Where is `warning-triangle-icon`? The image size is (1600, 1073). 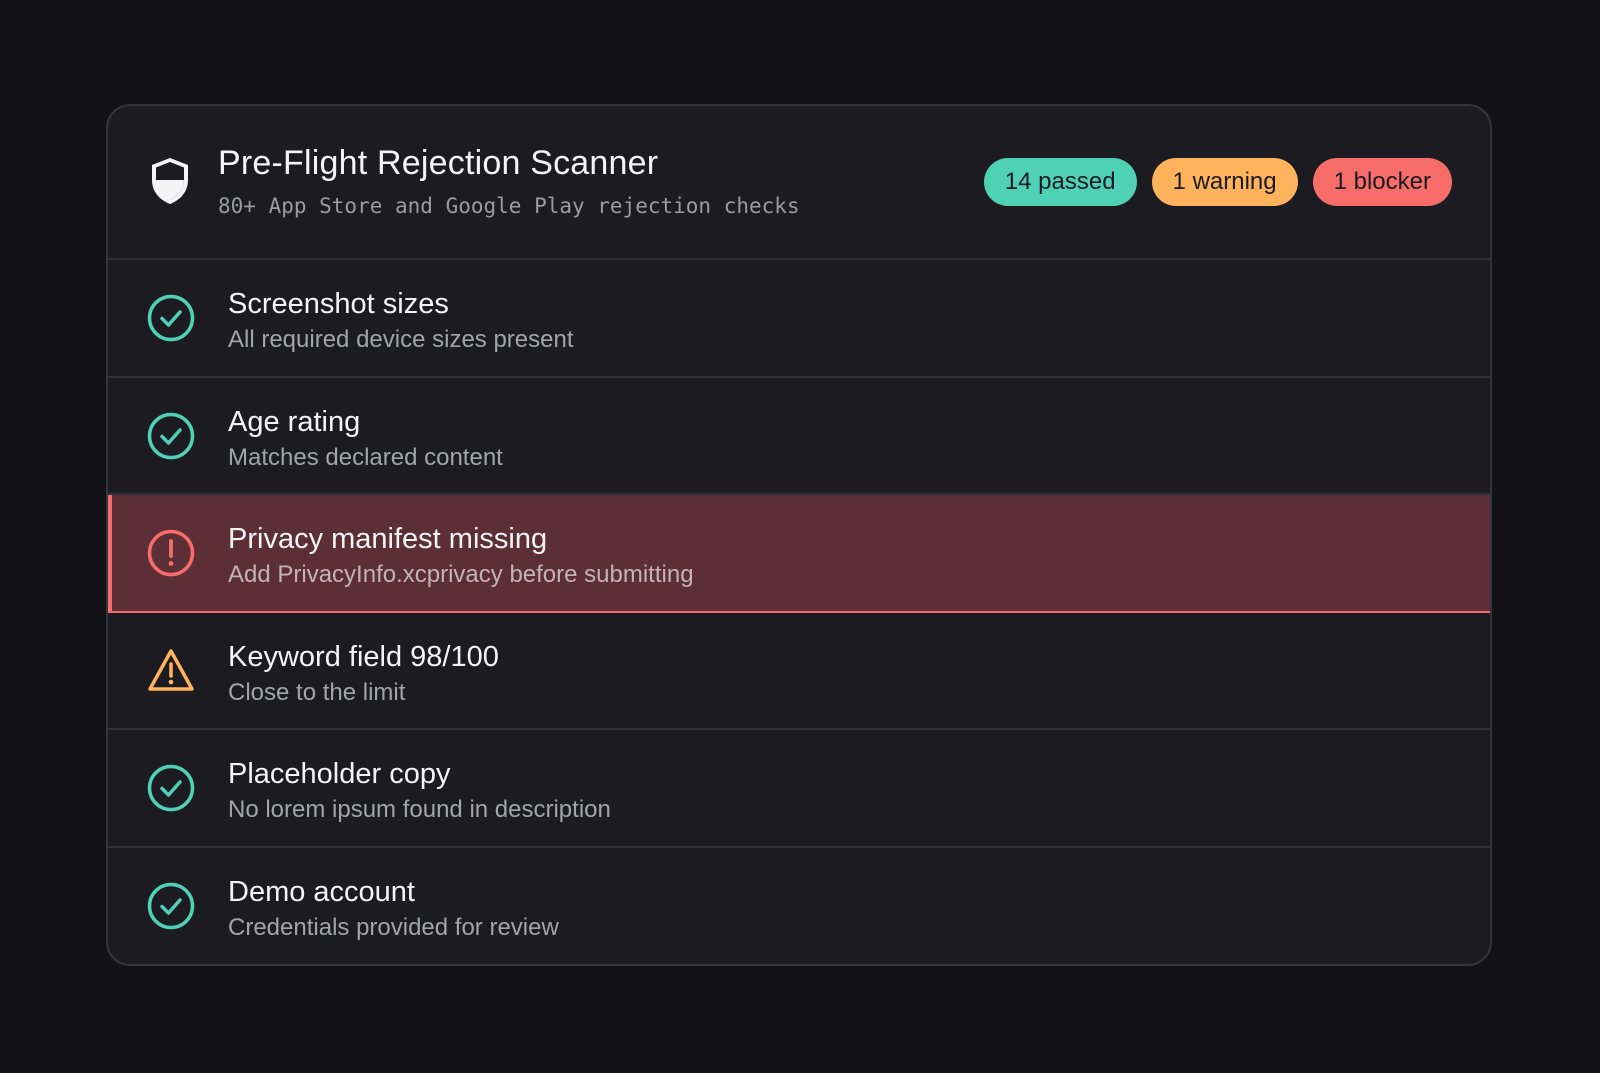 warning-triangle-icon is located at coordinates (171, 669).